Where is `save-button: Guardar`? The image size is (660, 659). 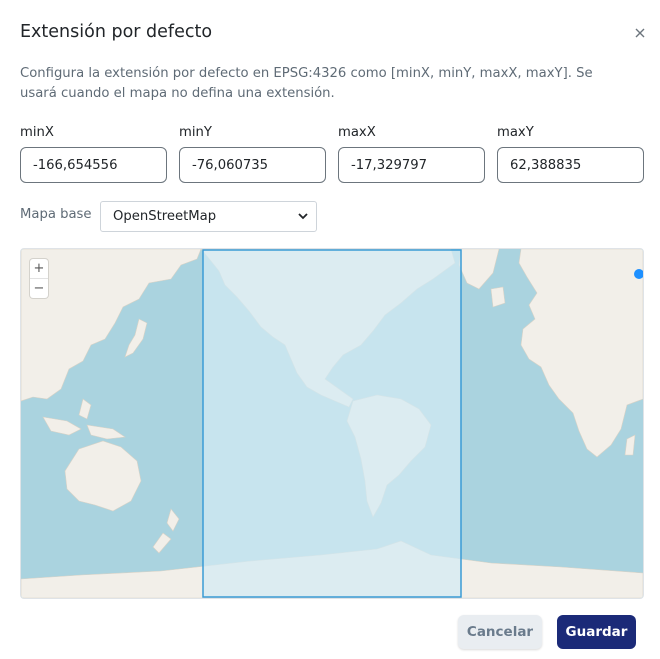 save-button: Guardar is located at coordinates (596, 632).